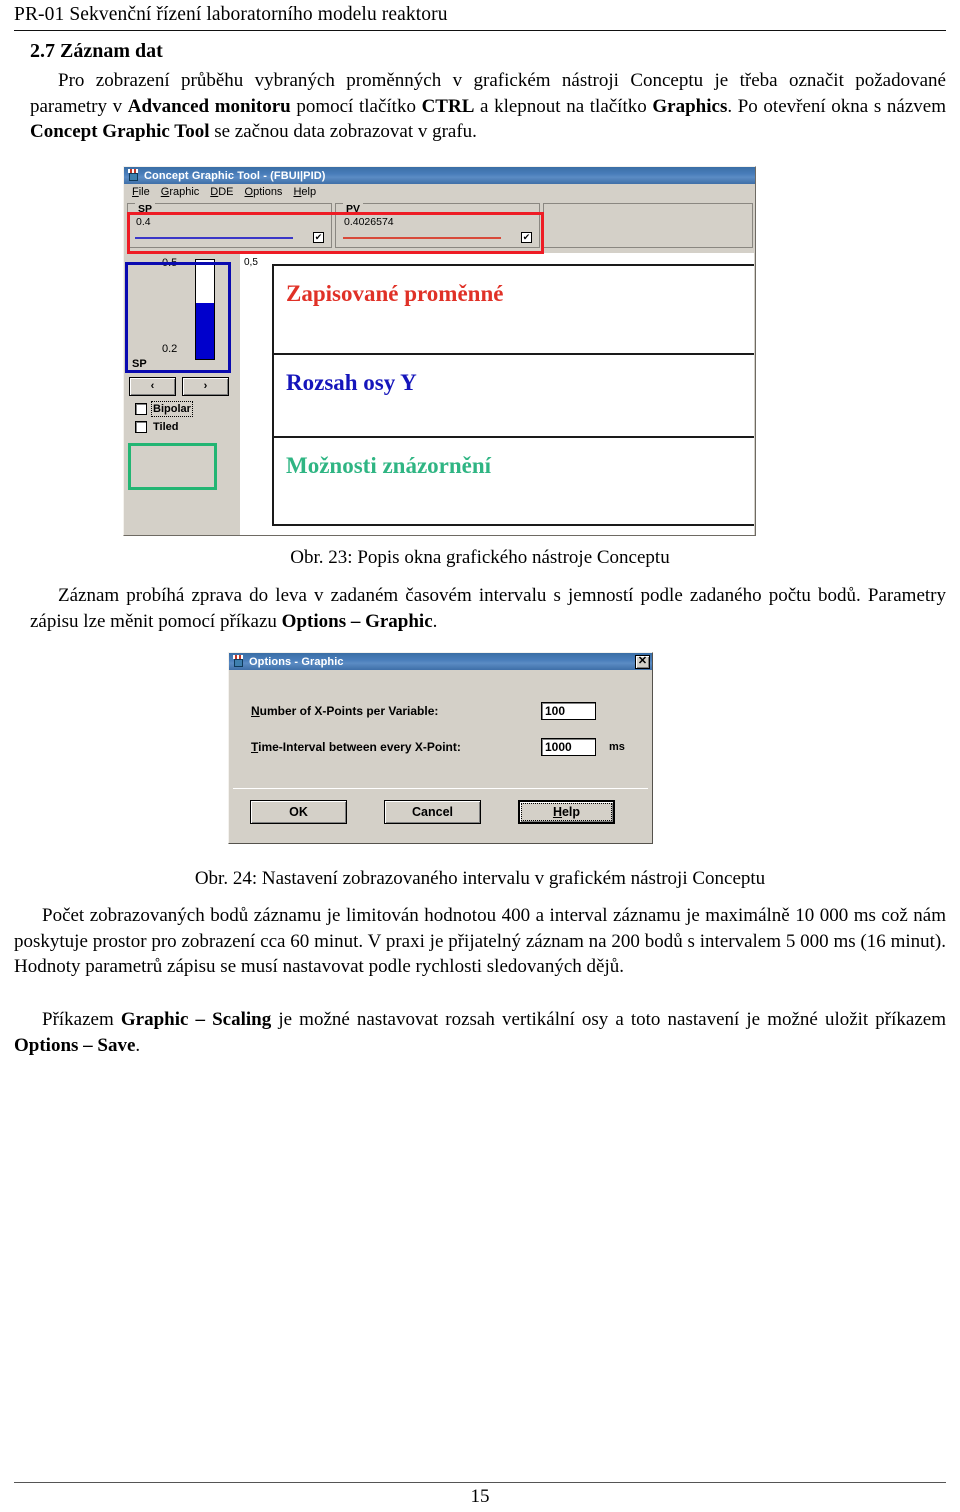  Describe the element at coordinates (172, 466) in the screenshot. I see `annotation-box-display-options` at that location.